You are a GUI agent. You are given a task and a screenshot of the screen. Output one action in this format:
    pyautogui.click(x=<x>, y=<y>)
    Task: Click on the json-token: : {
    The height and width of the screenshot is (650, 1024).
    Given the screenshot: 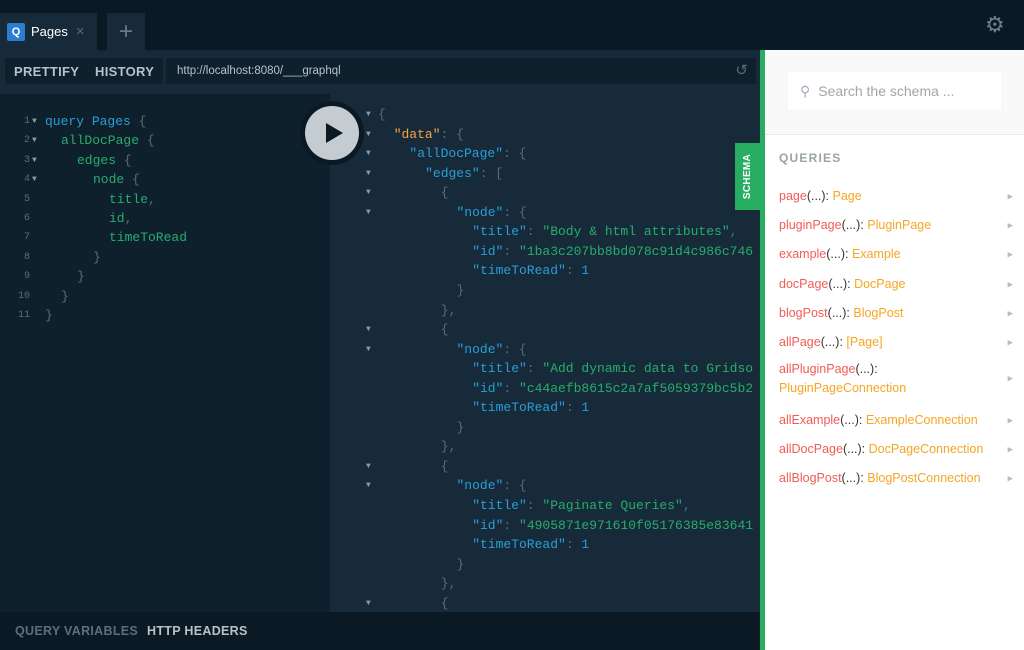 What is the action you would take?
    pyautogui.click(x=515, y=486)
    